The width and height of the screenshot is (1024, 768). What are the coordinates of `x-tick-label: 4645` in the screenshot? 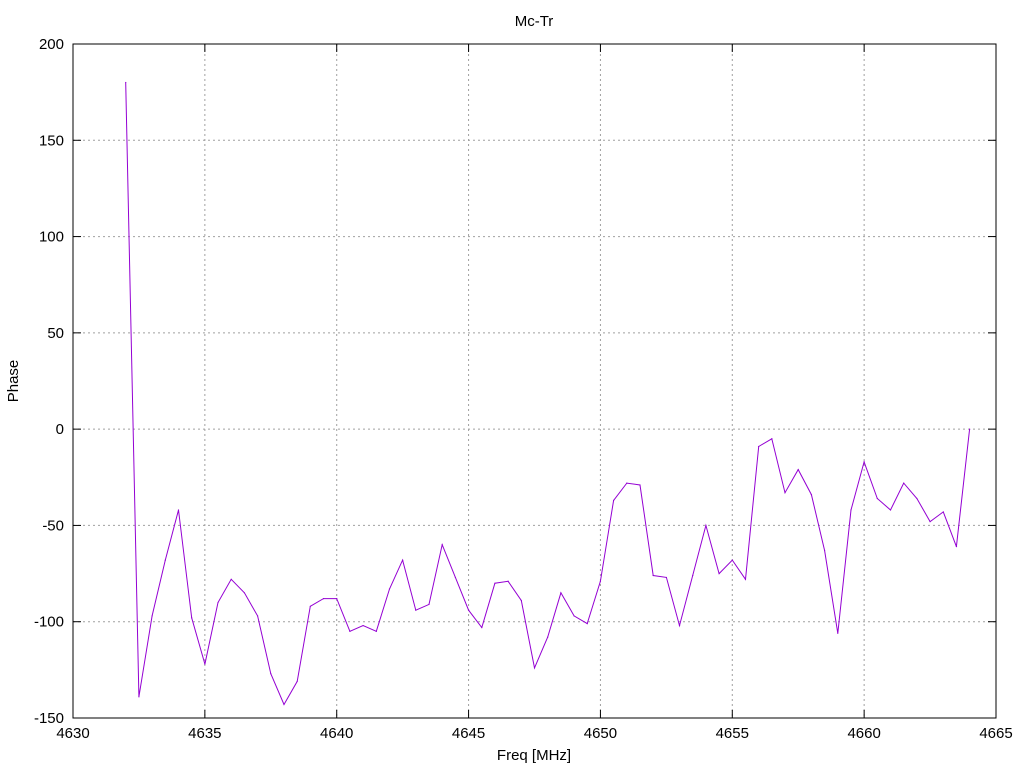 It's located at (468, 733).